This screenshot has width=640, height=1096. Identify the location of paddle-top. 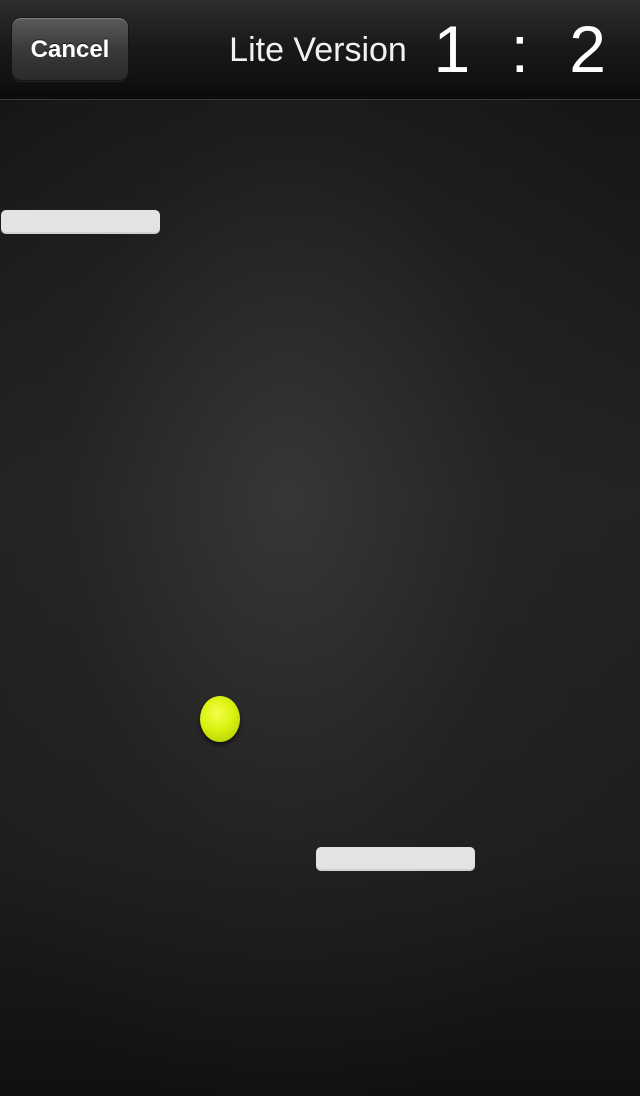
(80, 222).